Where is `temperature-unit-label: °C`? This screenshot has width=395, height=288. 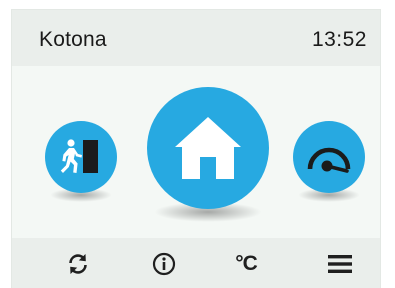 temperature-unit-label: °C is located at coordinates (246, 263).